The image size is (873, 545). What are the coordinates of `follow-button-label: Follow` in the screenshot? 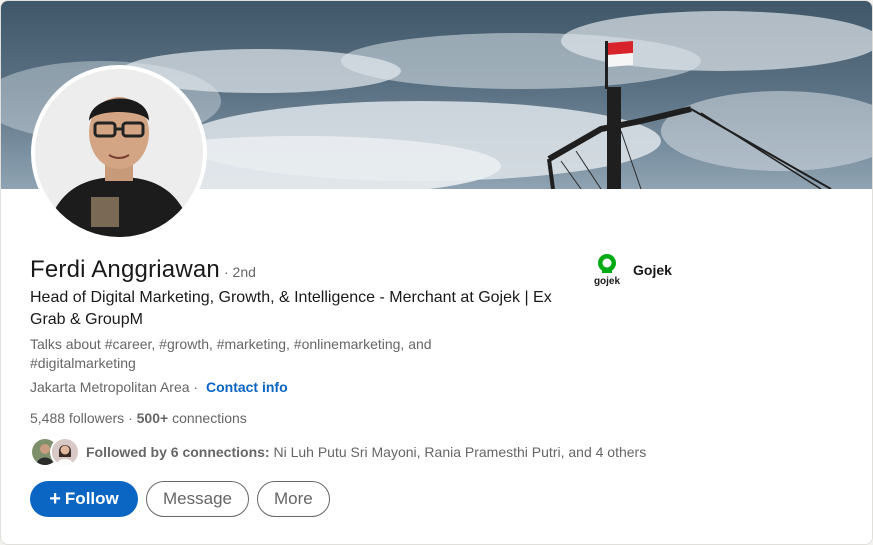 It's located at (91, 498).